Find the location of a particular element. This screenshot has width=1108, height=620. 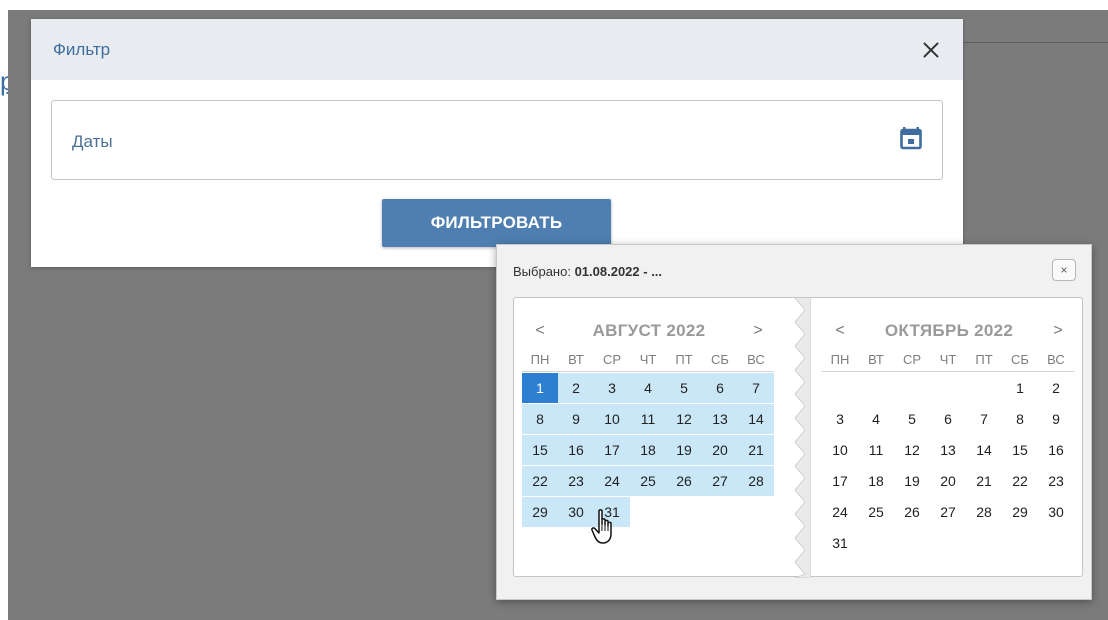

day-cell: 1 is located at coordinates (1020, 387).